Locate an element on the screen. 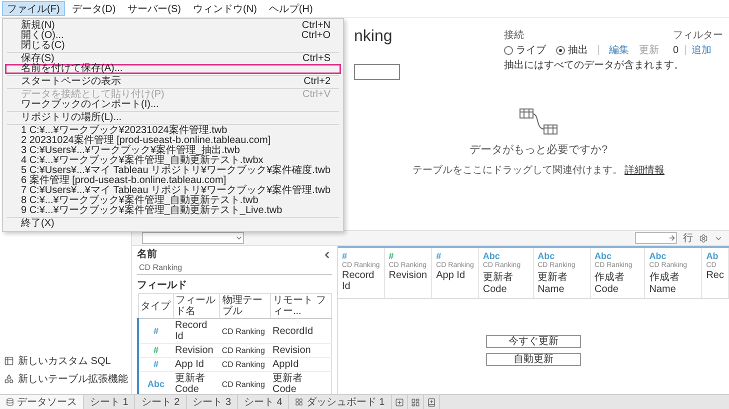 Image resolution: width=729 pixels, height=409 pixels. table-icon is located at coordinates (9, 361).